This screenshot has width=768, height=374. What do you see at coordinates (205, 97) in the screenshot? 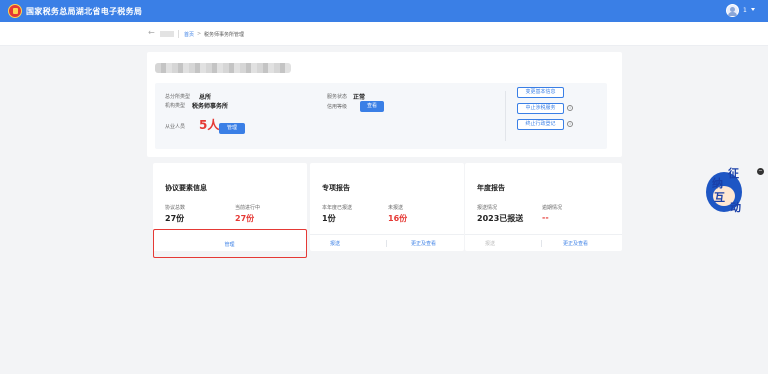
I see `branch-type-value: 总所` at bounding box center [205, 97].